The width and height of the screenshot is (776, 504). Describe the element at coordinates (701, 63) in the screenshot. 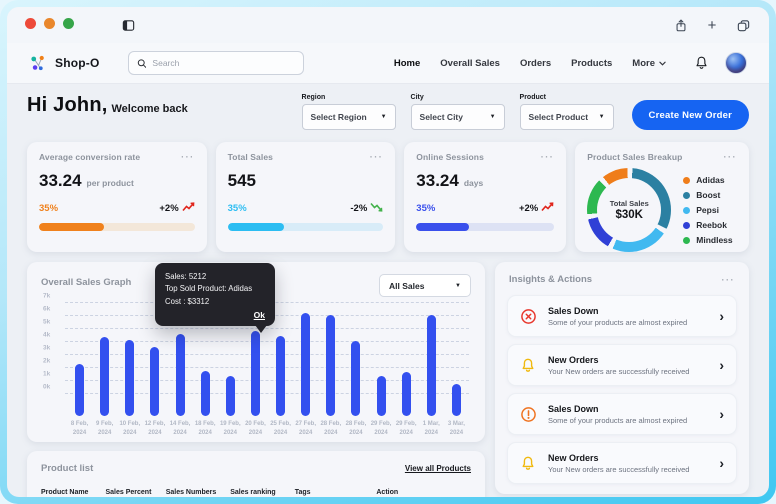

I see `notifications-bell-icon` at that location.